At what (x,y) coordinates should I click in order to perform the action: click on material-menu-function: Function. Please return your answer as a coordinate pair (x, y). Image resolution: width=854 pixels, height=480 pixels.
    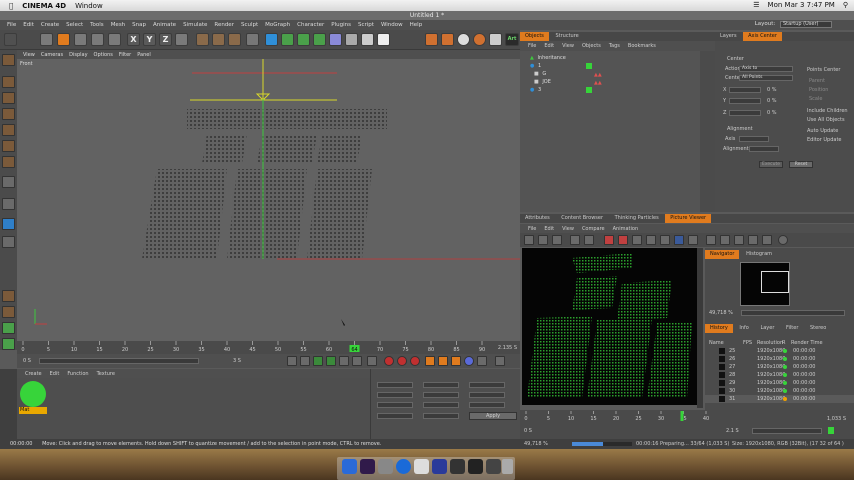
    Looking at the image, I should click on (77, 374).